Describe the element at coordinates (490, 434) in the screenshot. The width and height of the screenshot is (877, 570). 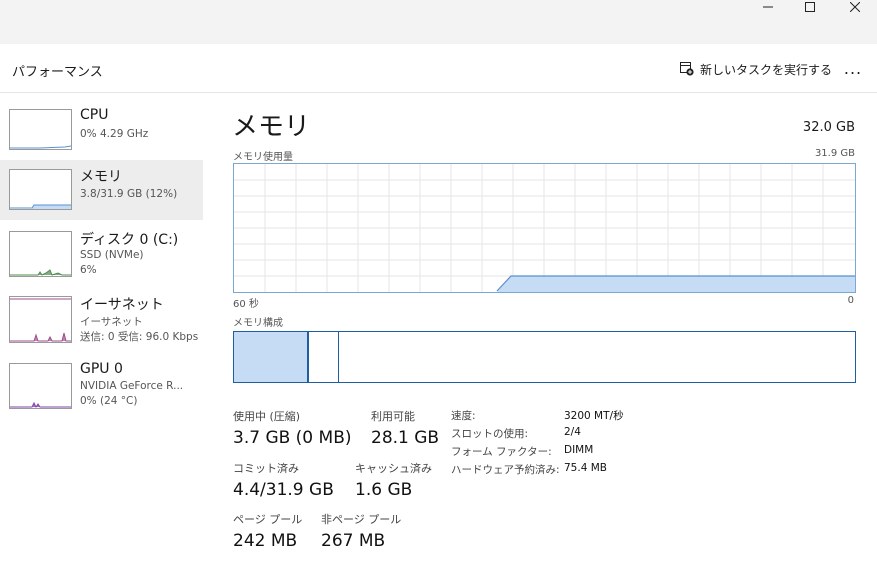
I see `slots-label: スロットの使用:` at that location.